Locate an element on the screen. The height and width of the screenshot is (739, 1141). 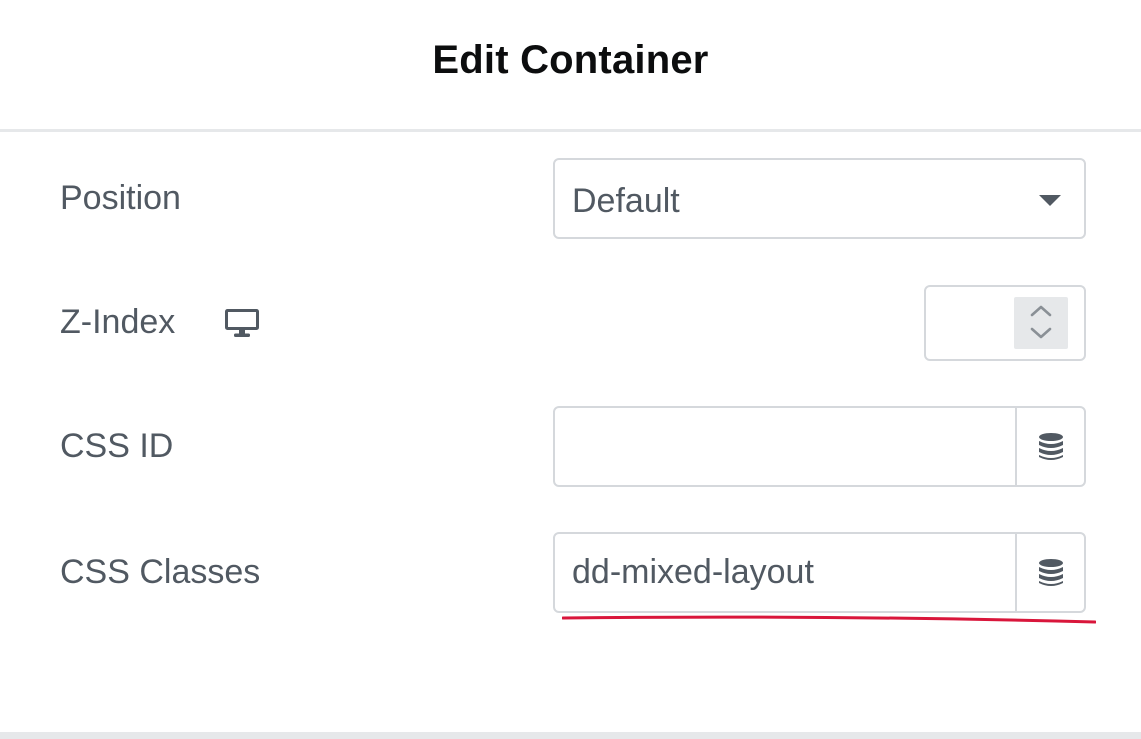
css-classes-input is located at coordinates (785, 572).